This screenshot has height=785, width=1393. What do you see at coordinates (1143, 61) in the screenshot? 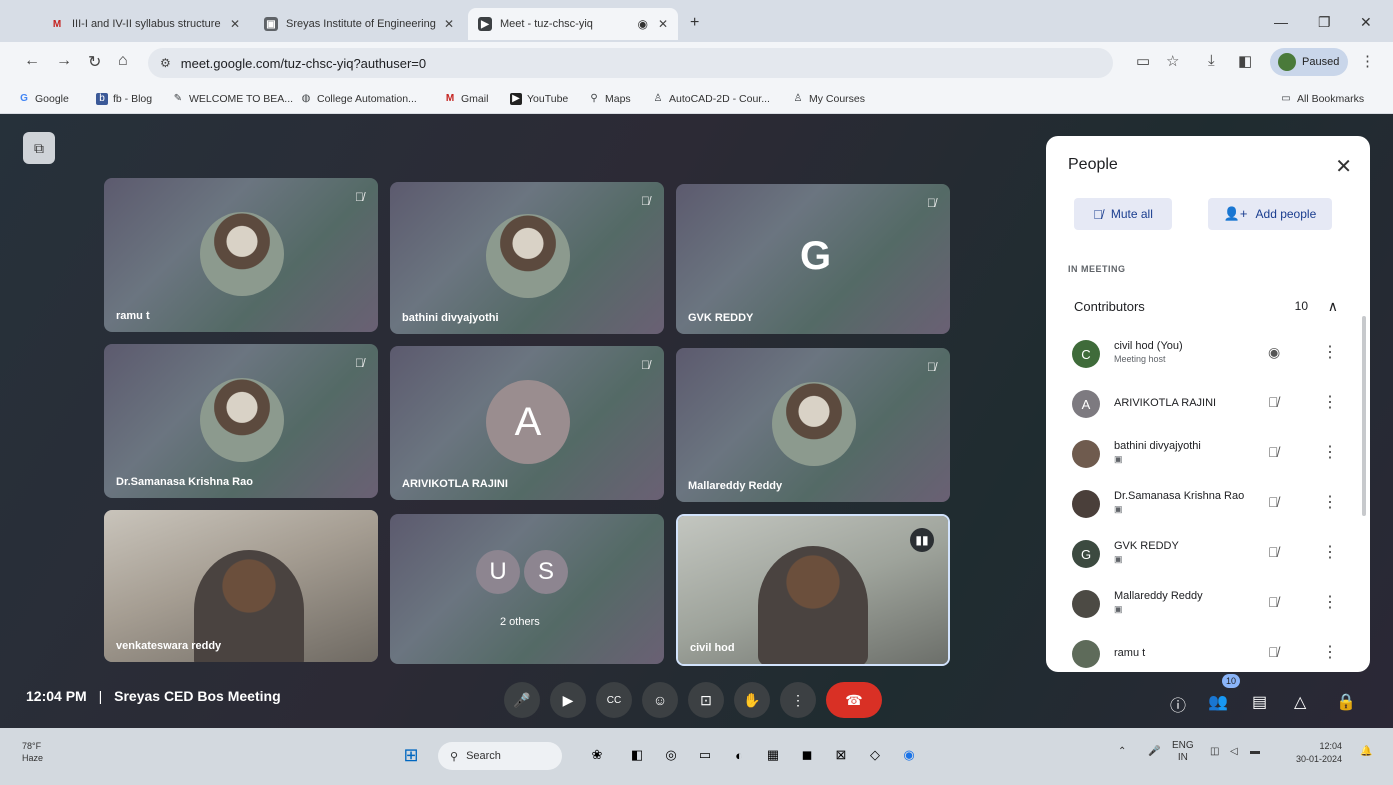
I see `cast-icon: ▭` at bounding box center [1143, 61].